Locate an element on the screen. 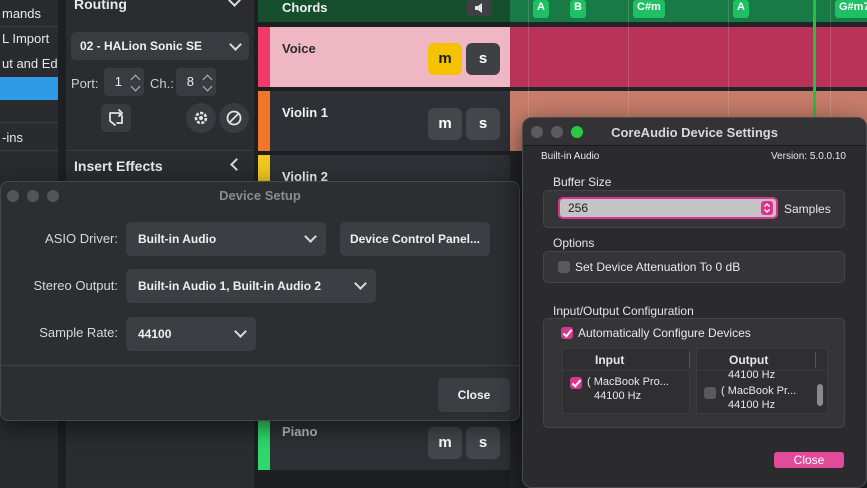 Image resolution: width=867 pixels, height=488 pixels. output-table: Output 44100 Hz ( MacBook Pr... 44100 Hz is located at coordinates (762, 381).